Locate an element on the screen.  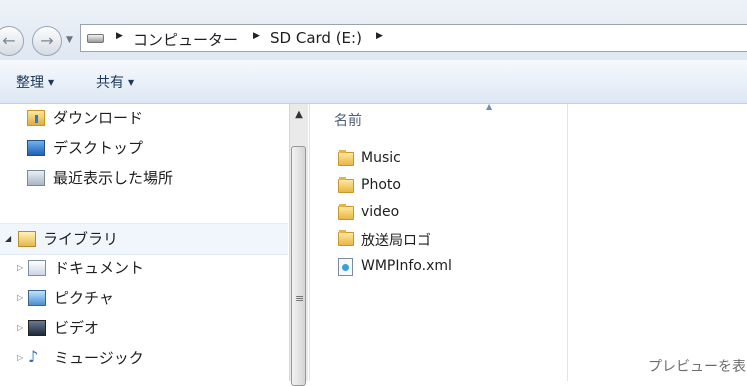
back-button: ← is located at coordinates (12, 41).